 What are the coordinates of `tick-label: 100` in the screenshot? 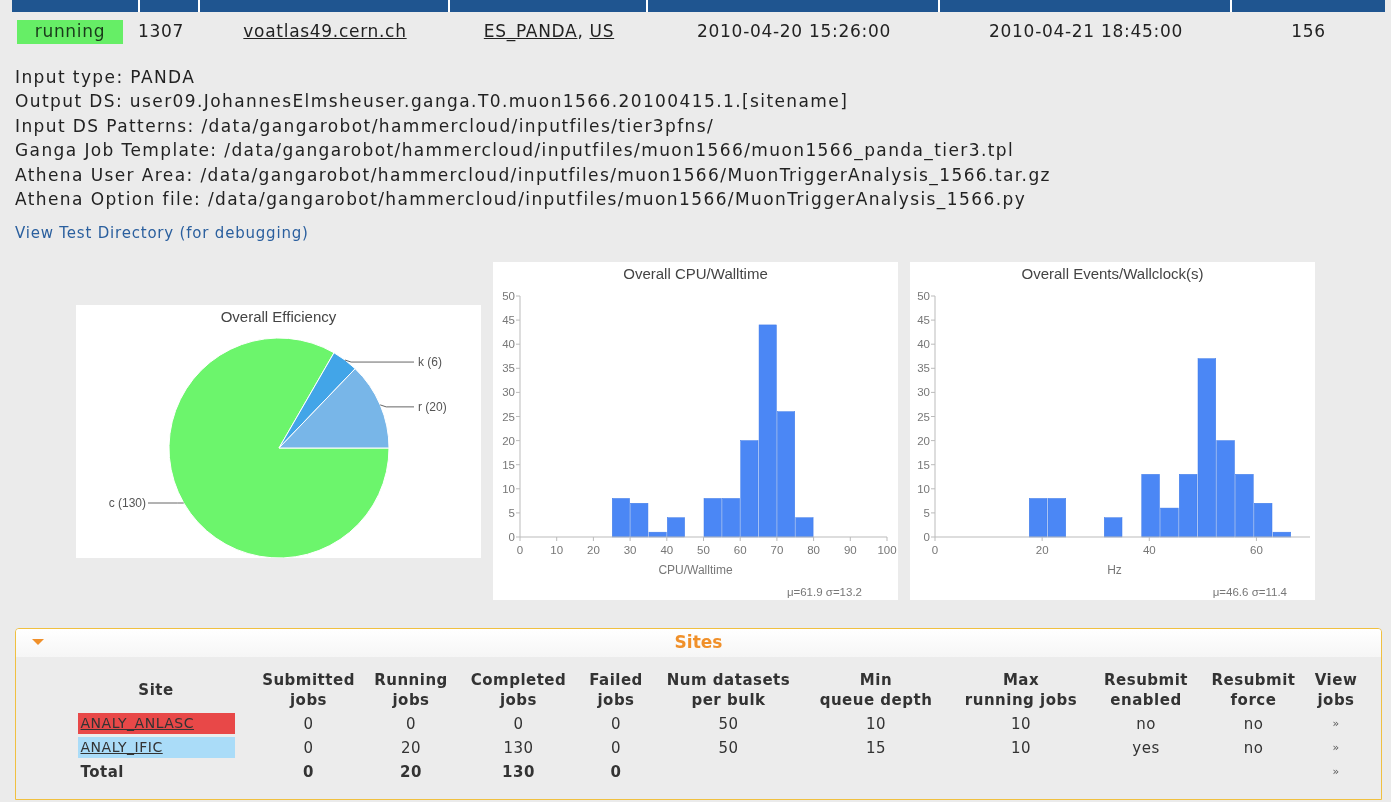 It's located at (887, 549).